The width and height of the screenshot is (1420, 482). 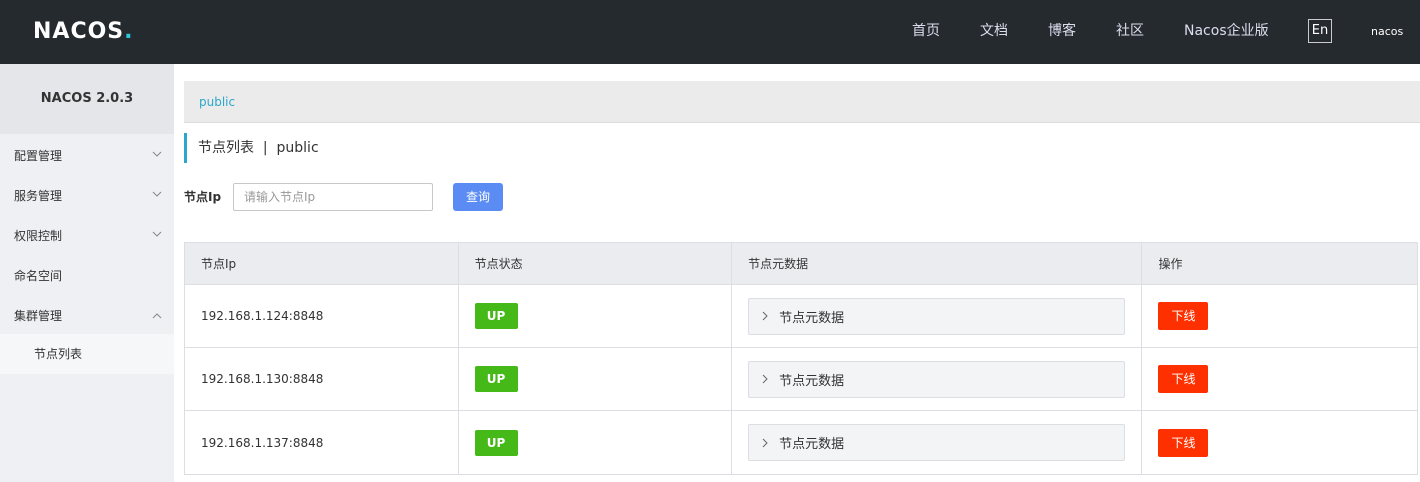 I want to click on sidebar-item-config: 配置管理, so click(x=87, y=156).